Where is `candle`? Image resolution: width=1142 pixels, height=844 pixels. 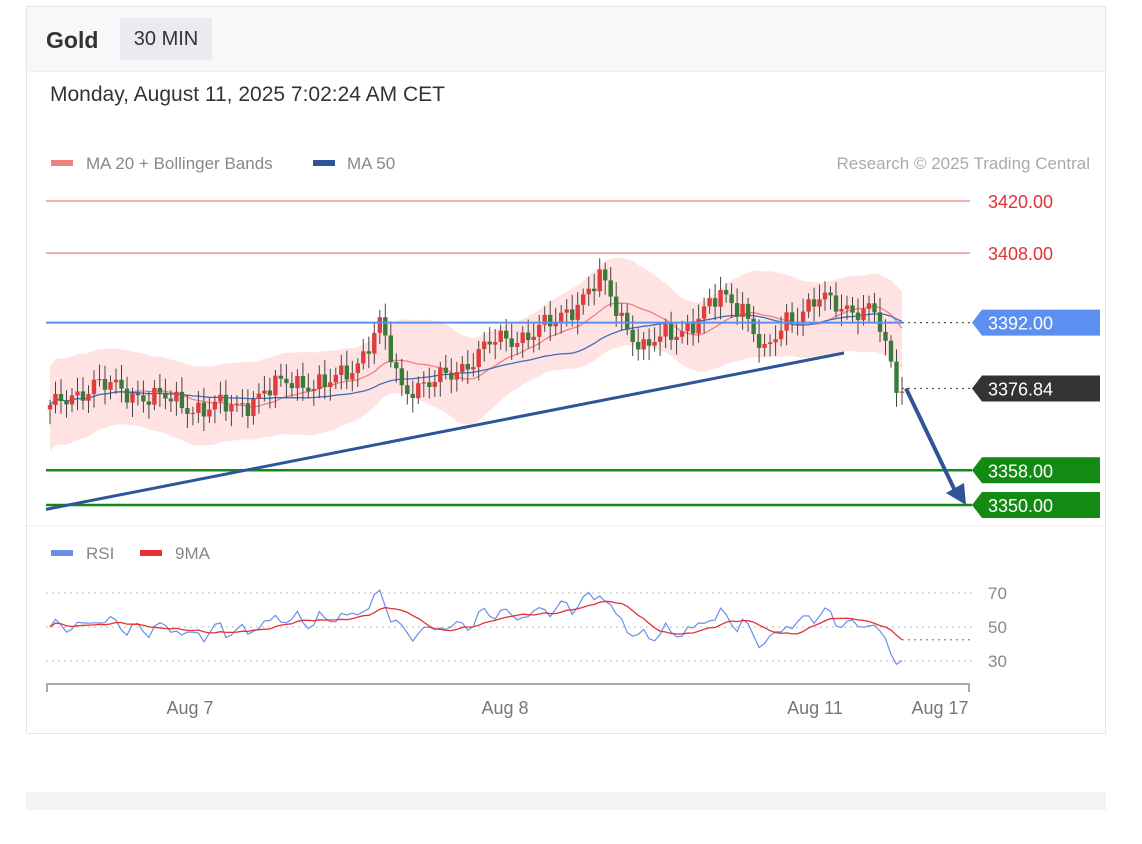
candle is located at coordinates (902, 390).